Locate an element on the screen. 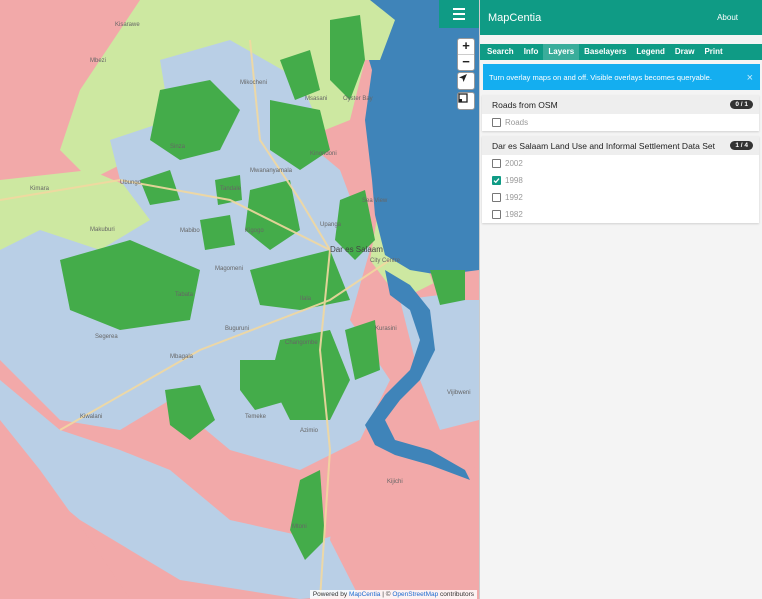 The width and height of the screenshot is (762, 599). place-label: Kigogo is located at coordinates (254, 231).